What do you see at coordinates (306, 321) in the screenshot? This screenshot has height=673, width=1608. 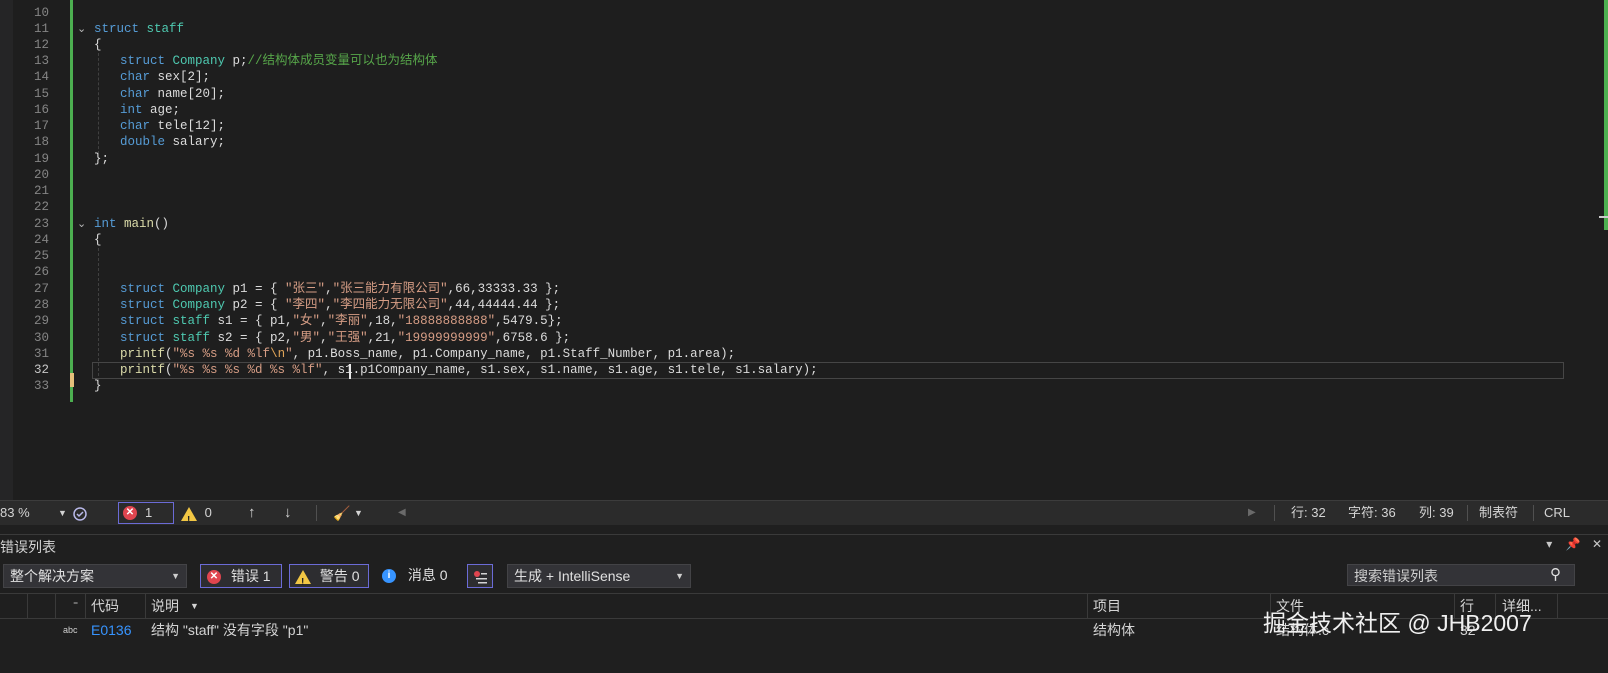 I see `string-literal: "女"` at bounding box center [306, 321].